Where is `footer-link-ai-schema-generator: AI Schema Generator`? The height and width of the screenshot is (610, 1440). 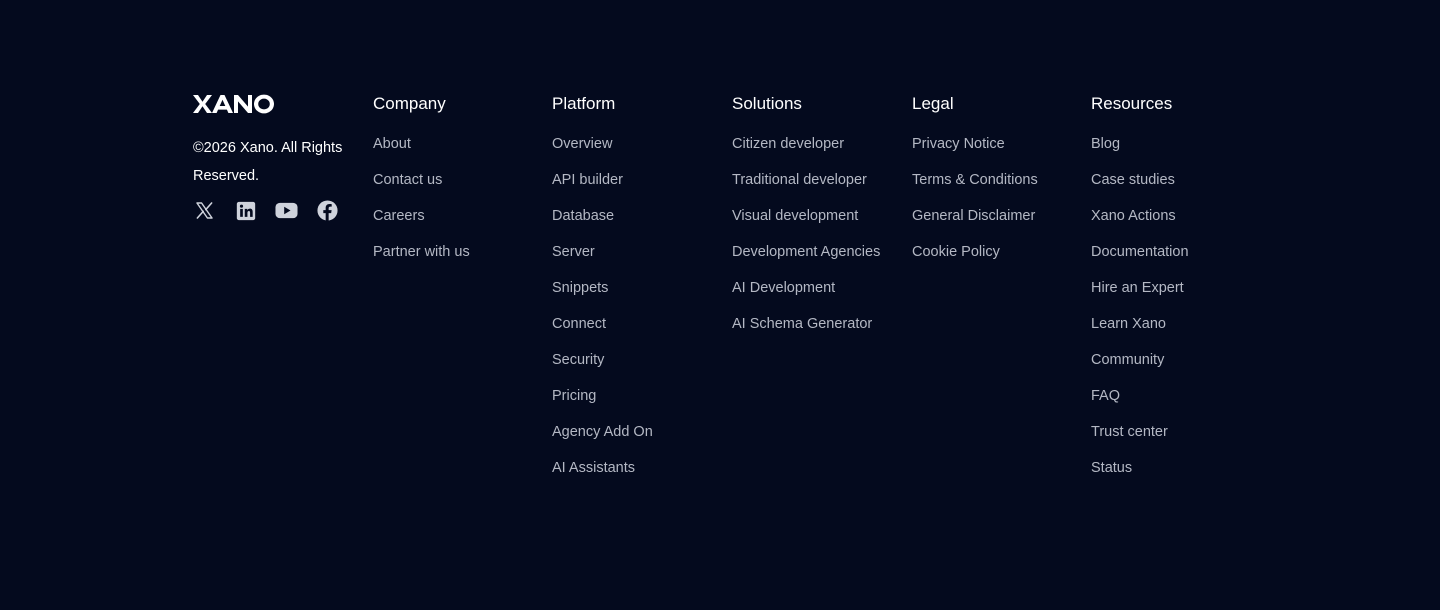 footer-link-ai-schema-generator: AI Schema Generator is located at coordinates (802, 324).